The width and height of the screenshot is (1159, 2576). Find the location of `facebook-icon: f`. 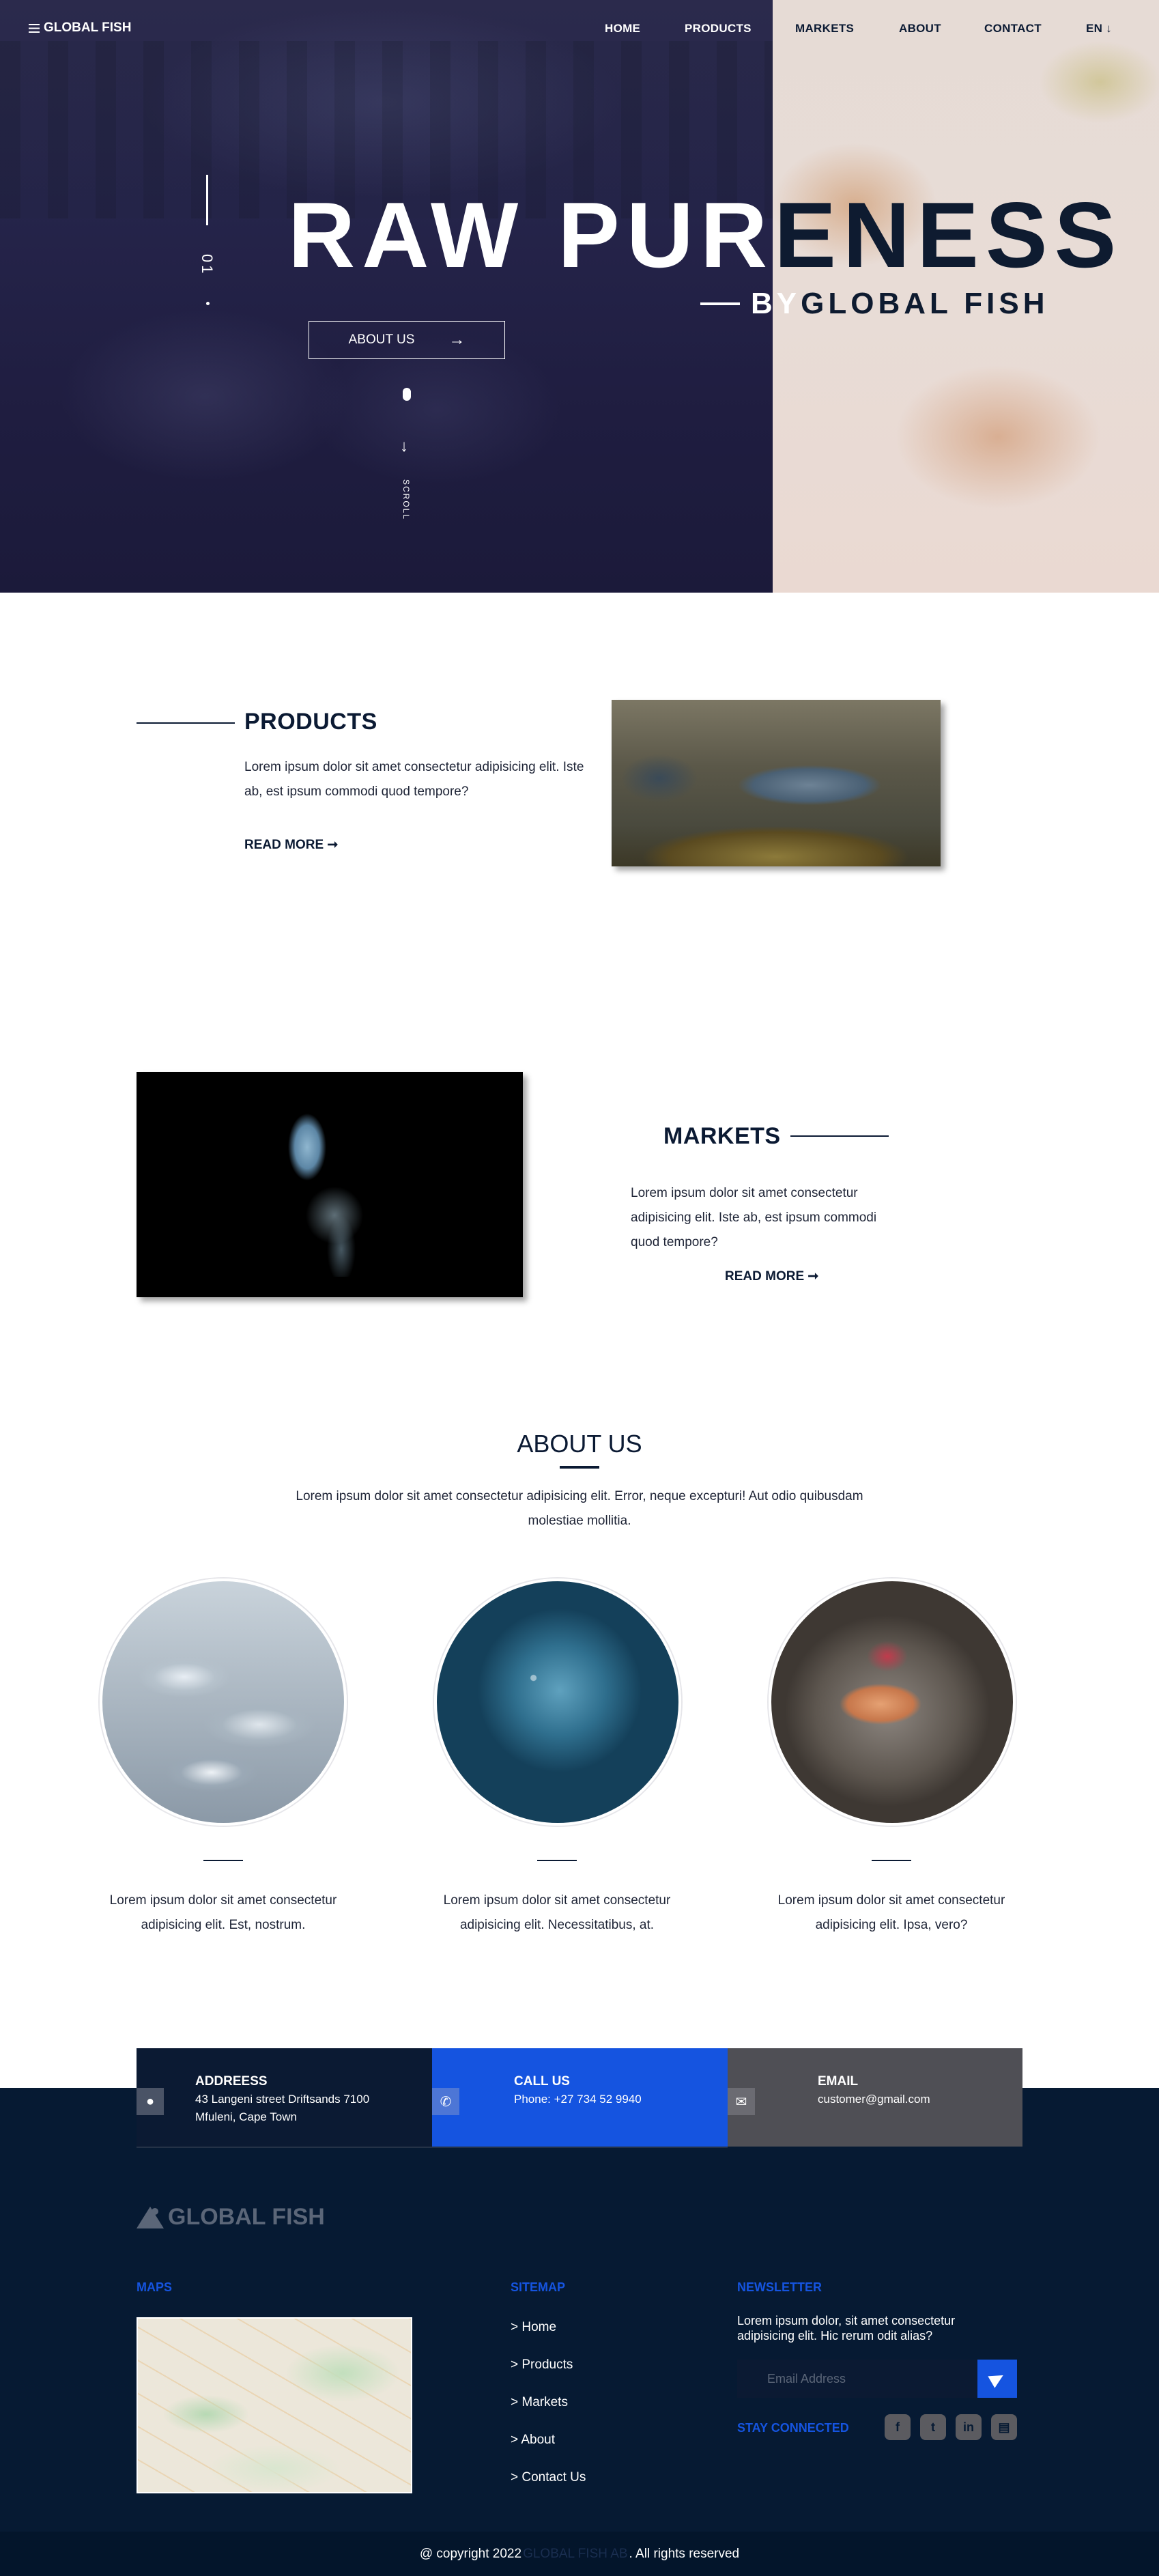

facebook-icon: f is located at coordinates (898, 2427).